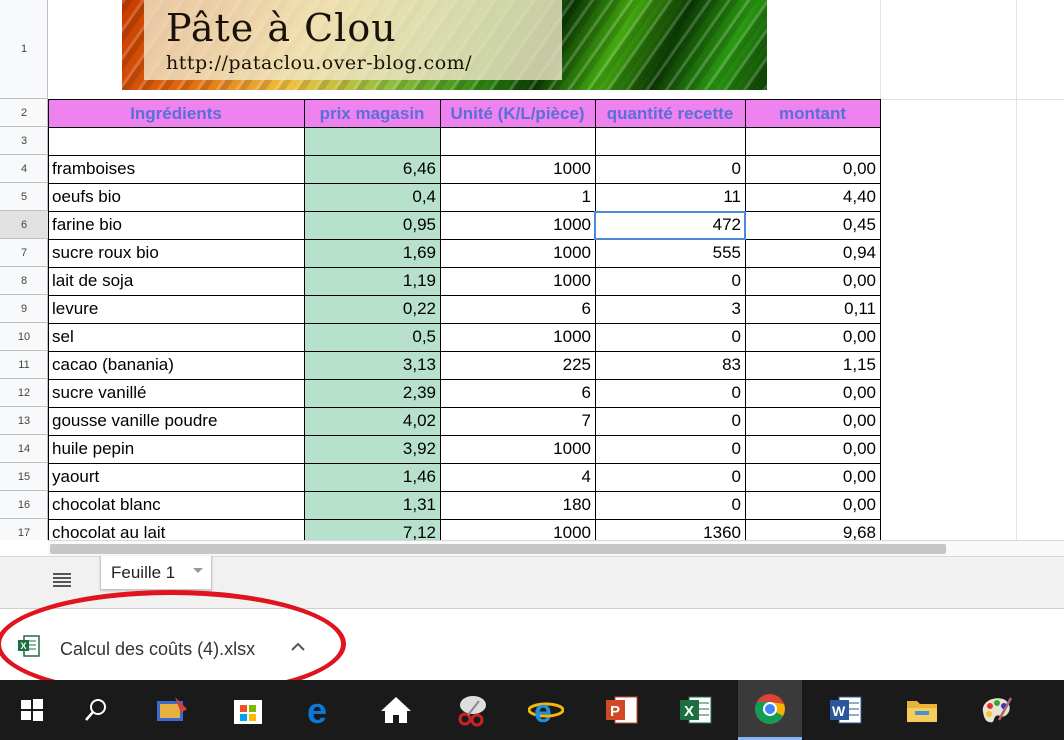 The image size is (1064, 740). What do you see at coordinates (517, 197) in the screenshot?
I see `cell-unite: 1` at bounding box center [517, 197].